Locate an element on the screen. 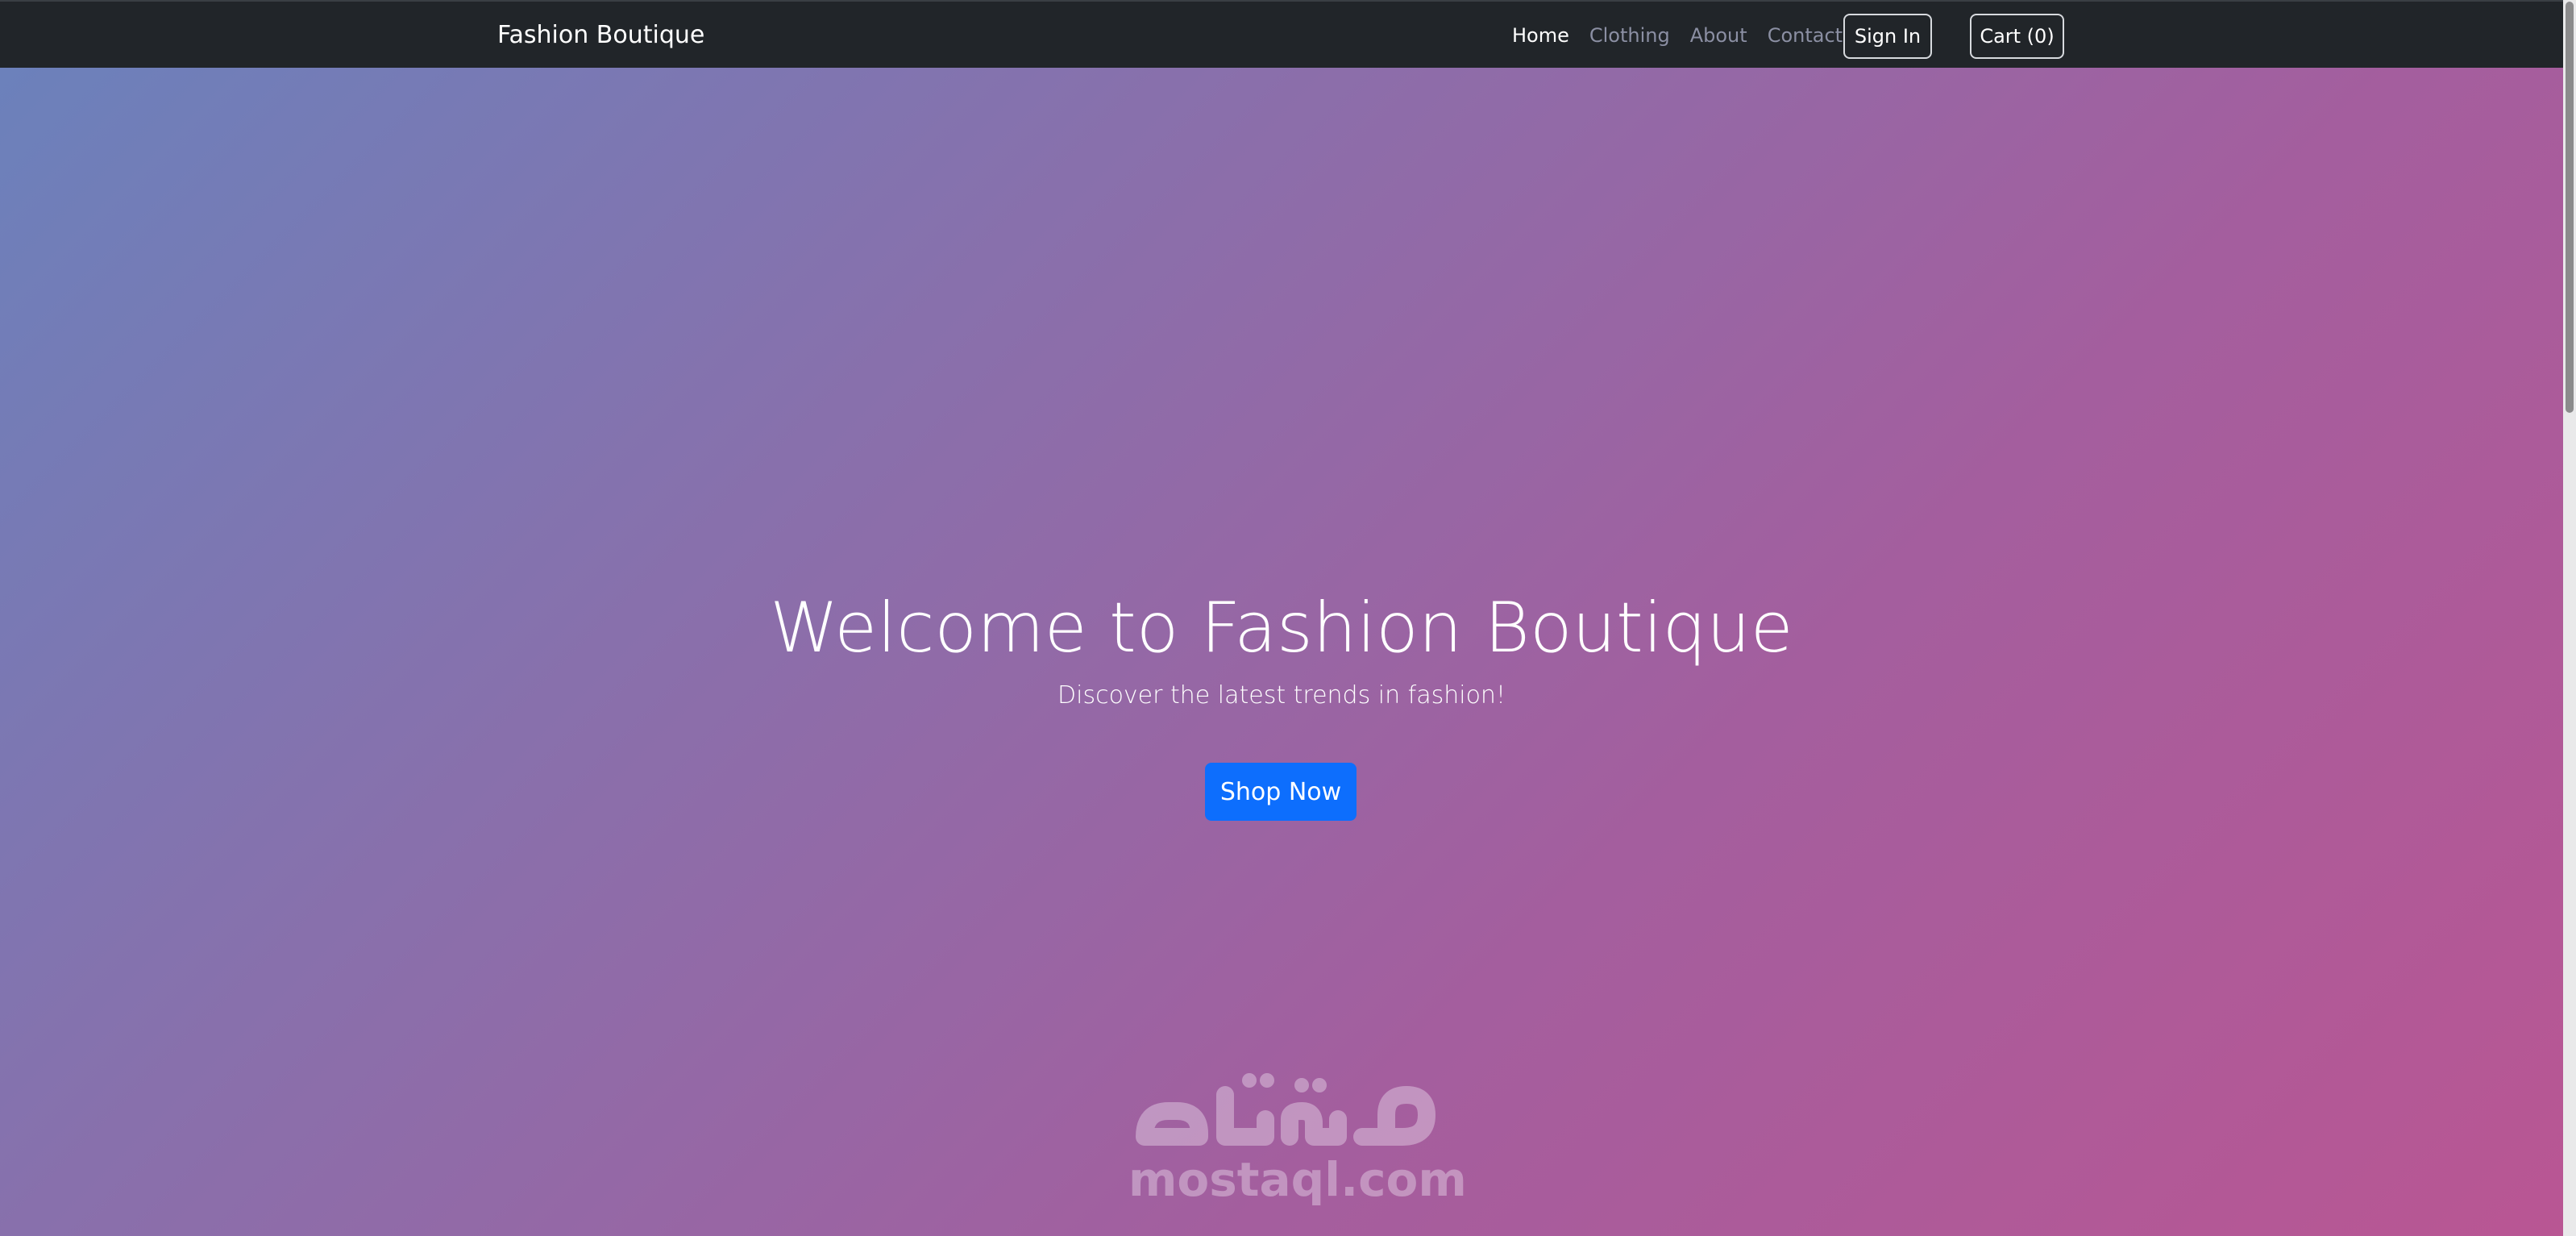 Image resolution: width=2576 pixels, height=1236 pixels. nav-item-home: Home is located at coordinates (1540, 35).